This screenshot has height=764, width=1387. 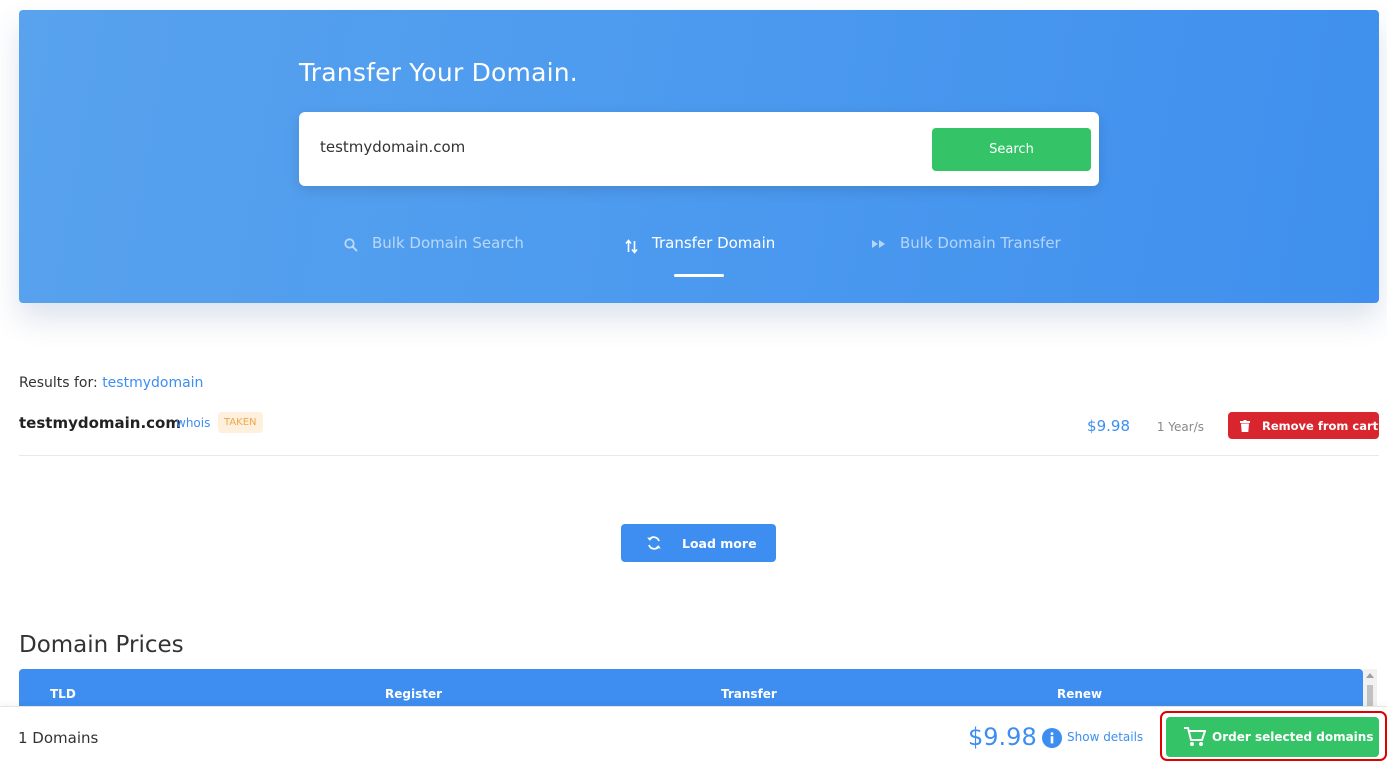 I want to click on load-more-button: Load more, so click(x=698, y=543).